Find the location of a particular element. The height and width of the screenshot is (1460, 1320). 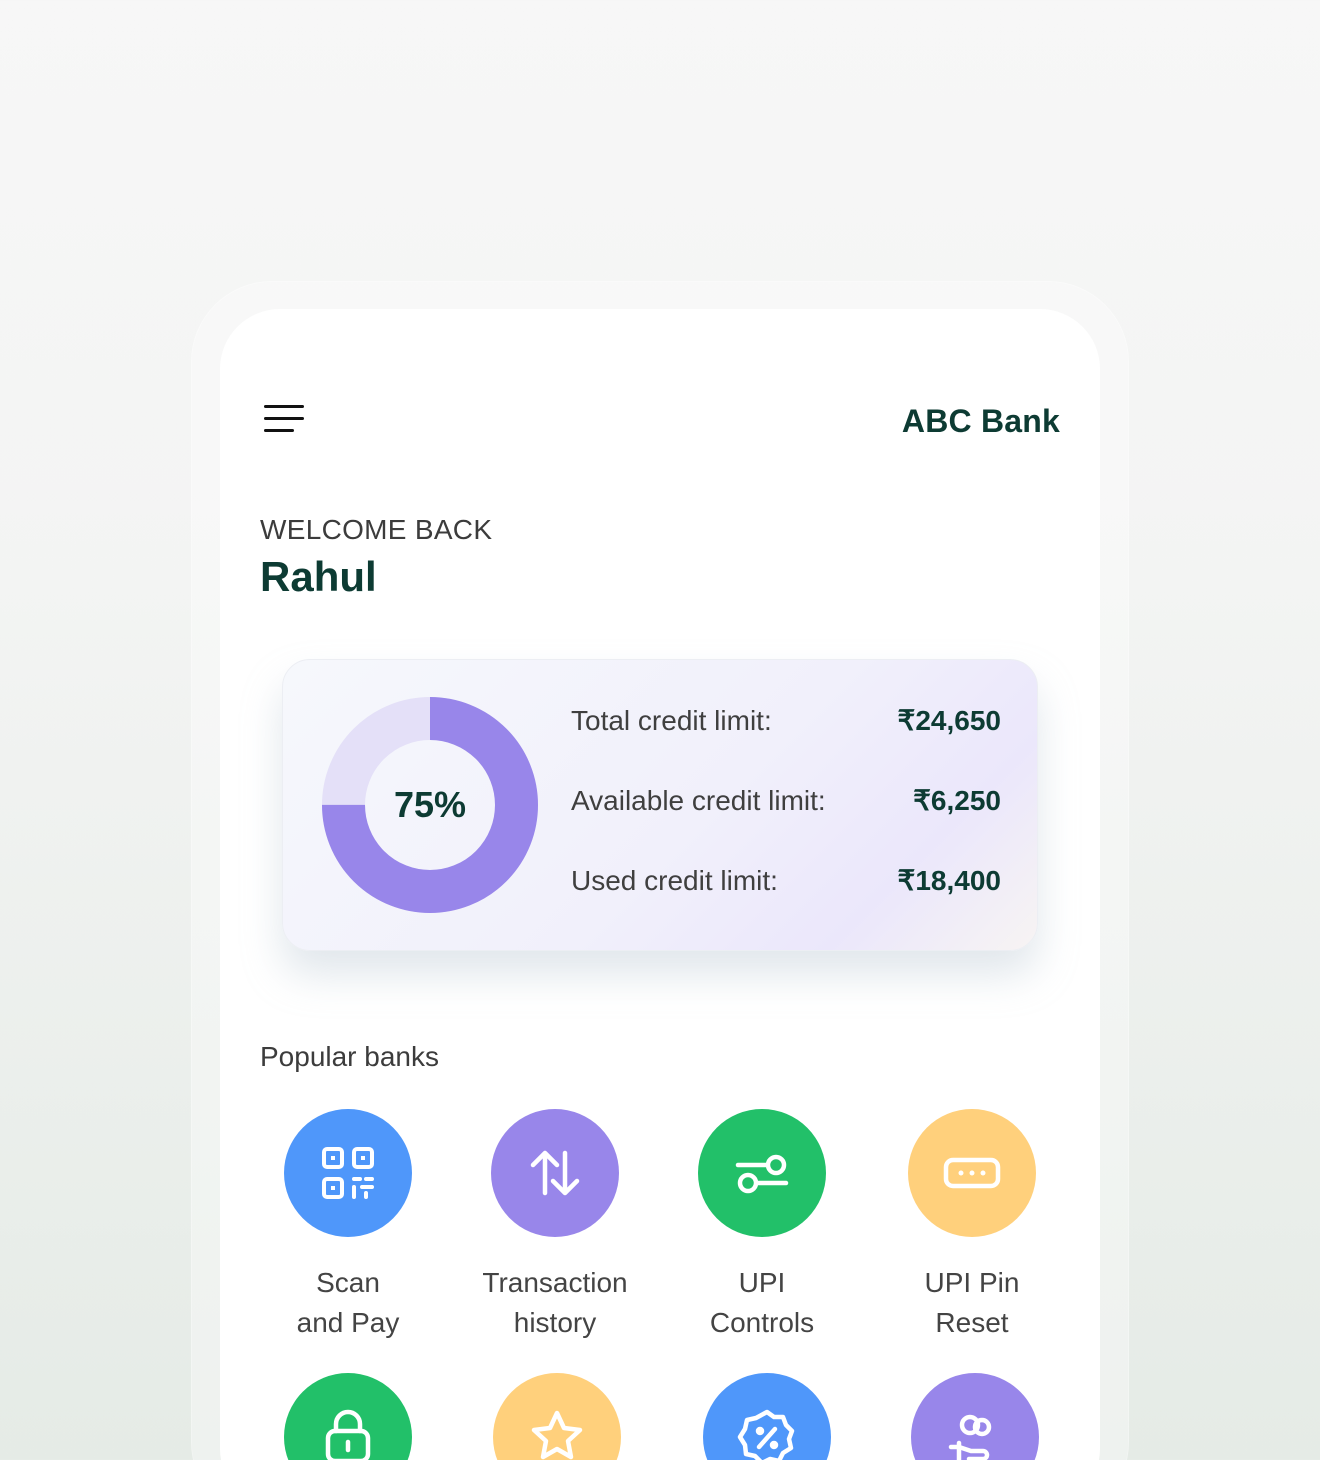

qr-code-icon is located at coordinates (348, 1173).